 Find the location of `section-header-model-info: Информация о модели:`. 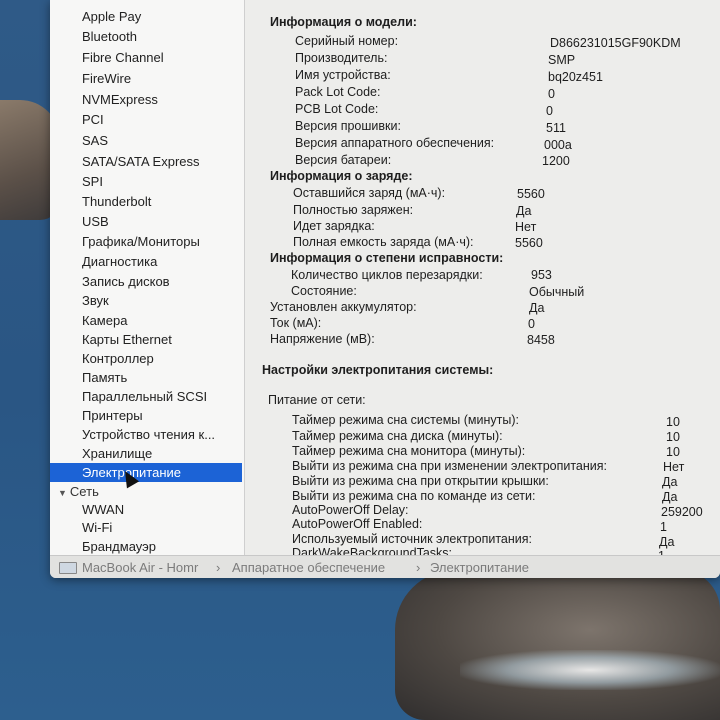

section-header-model-info: Информация о модели: is located at coordinates (343, 22).